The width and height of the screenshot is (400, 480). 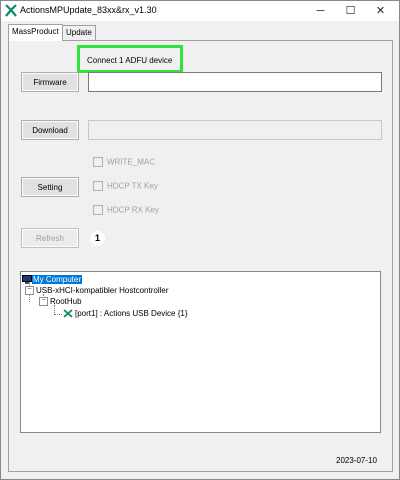 I want to click on hdcp-rx-key-label: HDCP RX Key, so click(x=133, y=210).